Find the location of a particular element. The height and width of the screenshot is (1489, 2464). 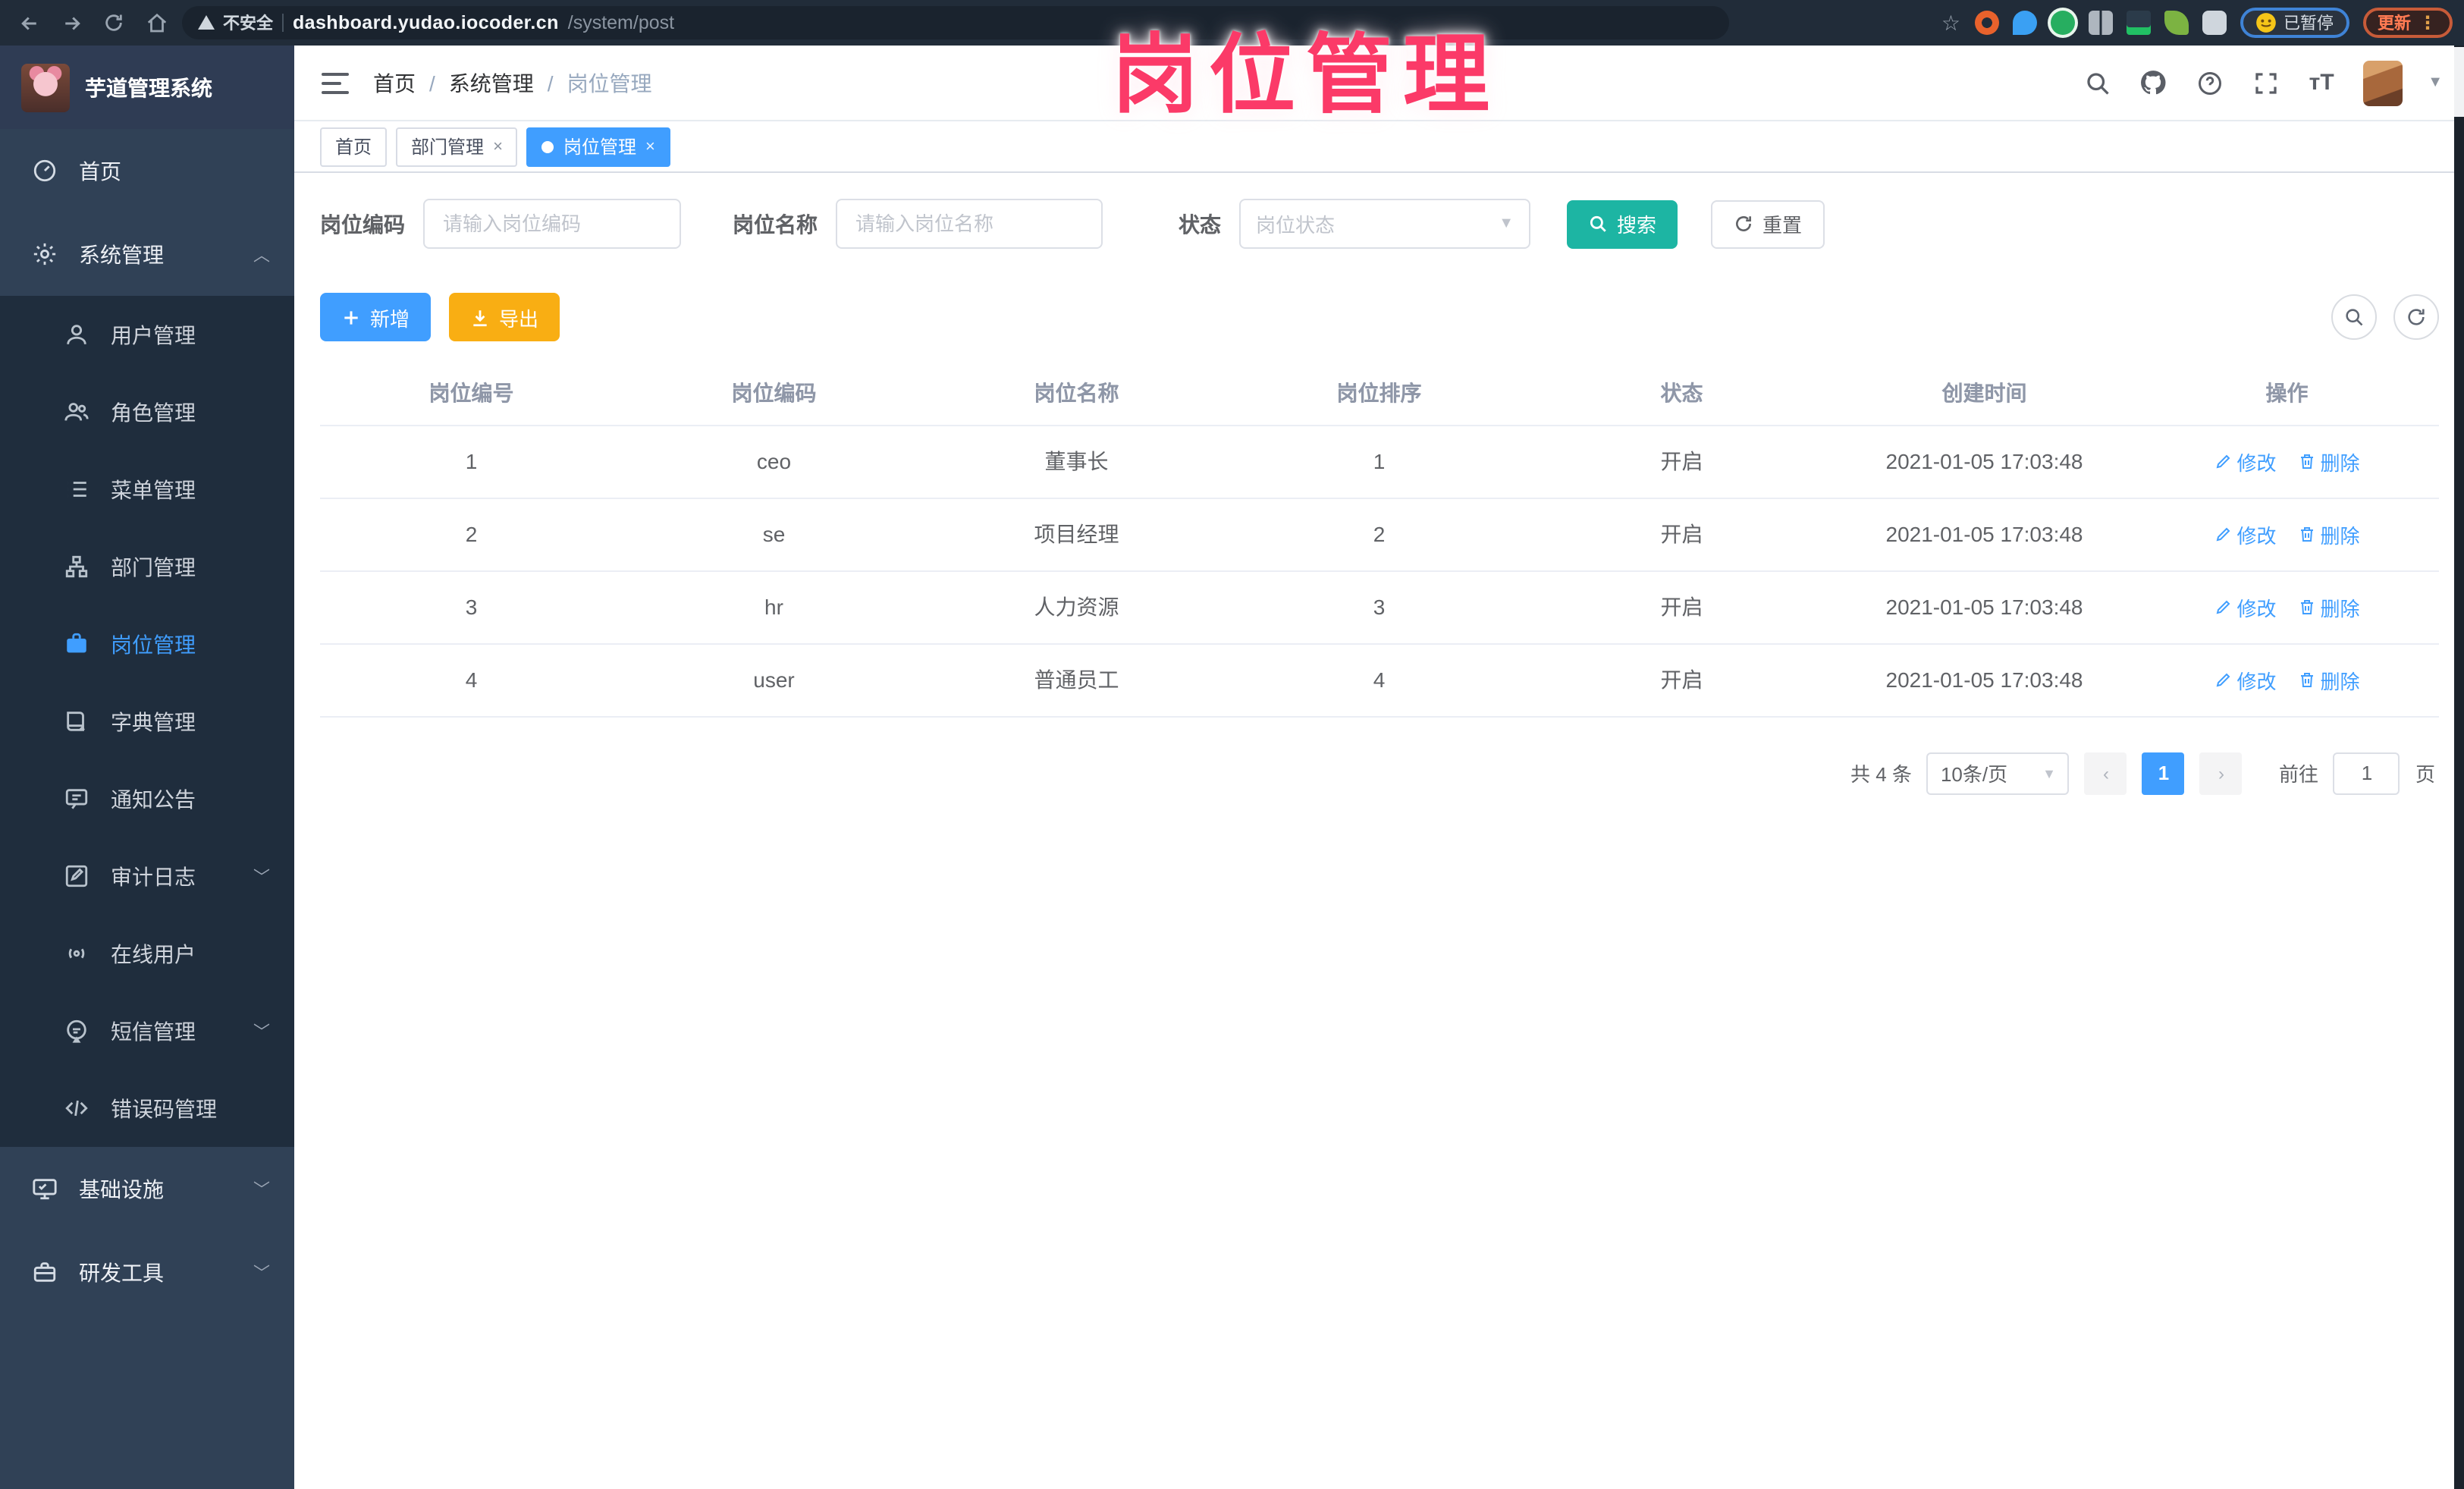

status-select: 岗位状态 ▼ is located at coordinates (1384, 224).